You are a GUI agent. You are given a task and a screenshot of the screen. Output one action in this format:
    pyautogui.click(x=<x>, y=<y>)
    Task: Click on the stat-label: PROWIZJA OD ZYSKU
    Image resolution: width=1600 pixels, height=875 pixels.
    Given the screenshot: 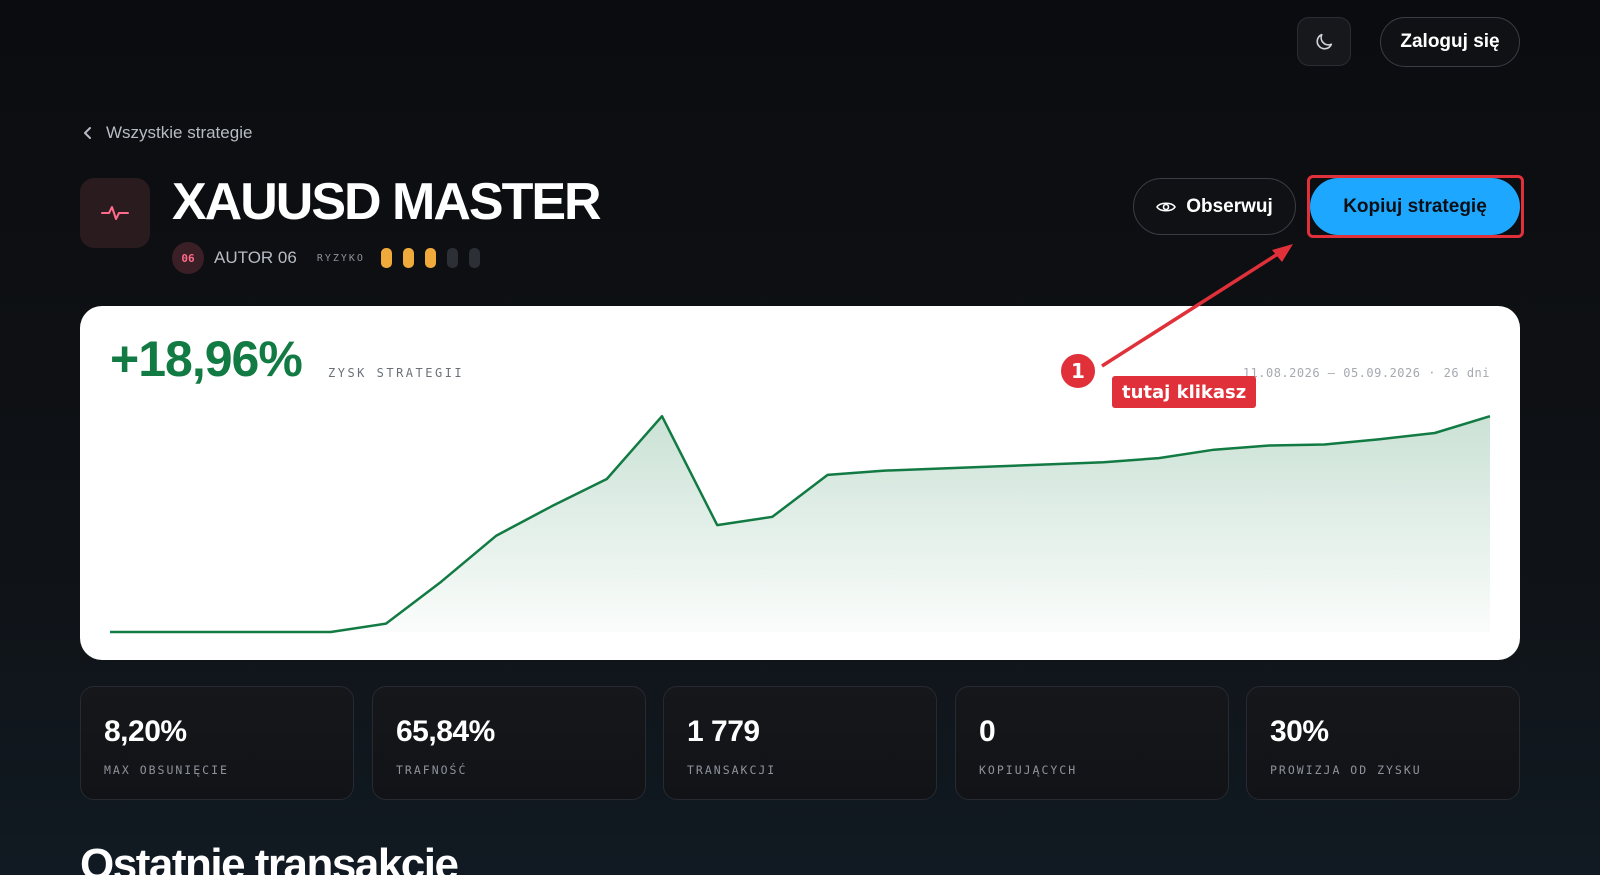 What is the action you would take?
    pyautogui.click(x=1346, y=770)
    